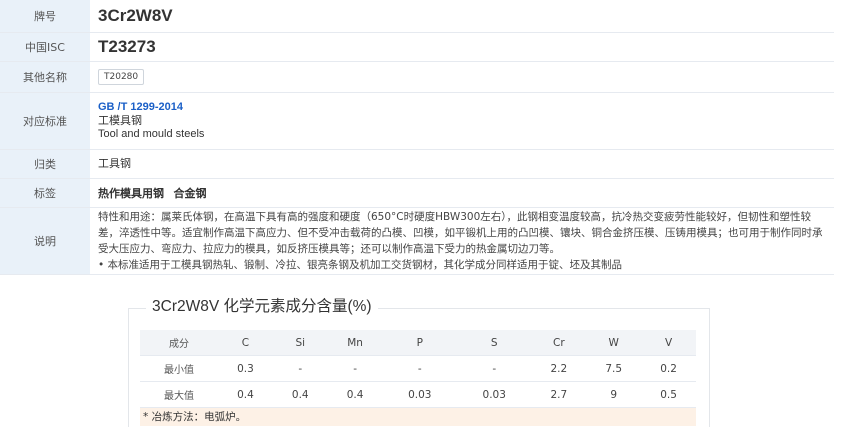 The width and height of the screenshot is (859, 427). What do you see at coordinates (668, 394) in the screenshot?
I see `table-cell: 0.5` at bounding box center [668, 394].